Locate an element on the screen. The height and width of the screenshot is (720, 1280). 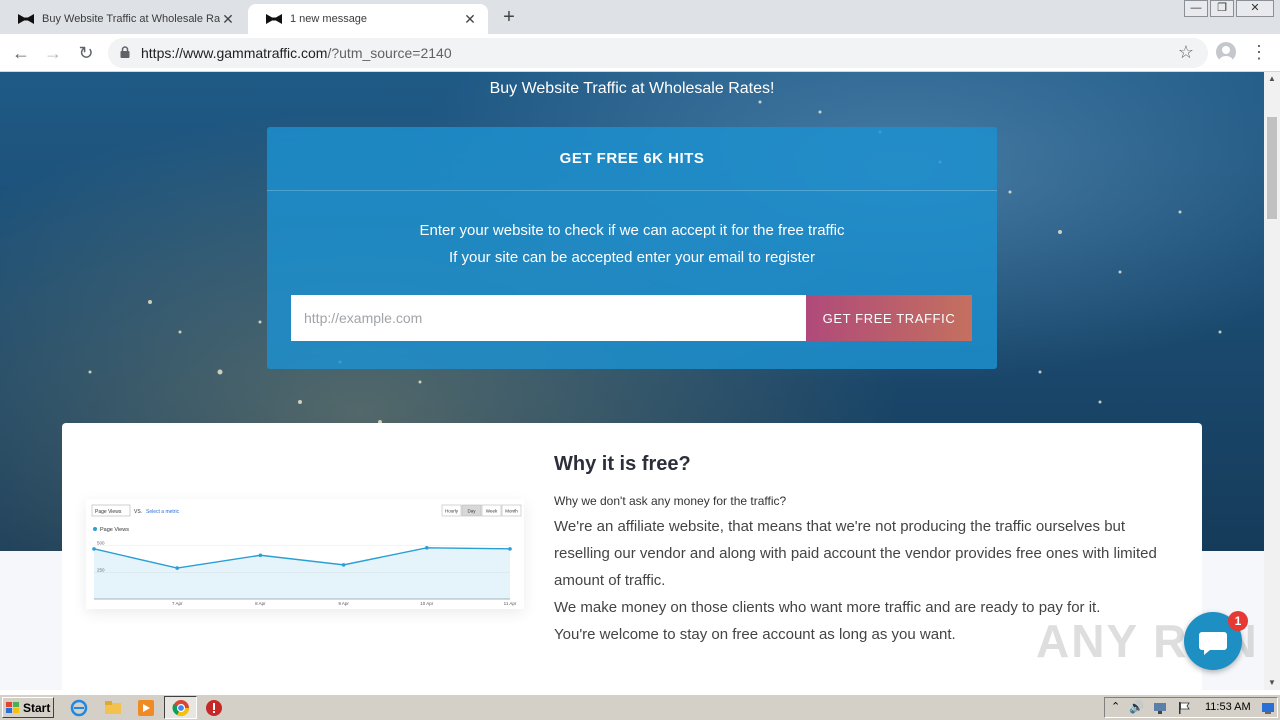
url-path: /?utm_source=2140 is located at coordinates (389, 53).